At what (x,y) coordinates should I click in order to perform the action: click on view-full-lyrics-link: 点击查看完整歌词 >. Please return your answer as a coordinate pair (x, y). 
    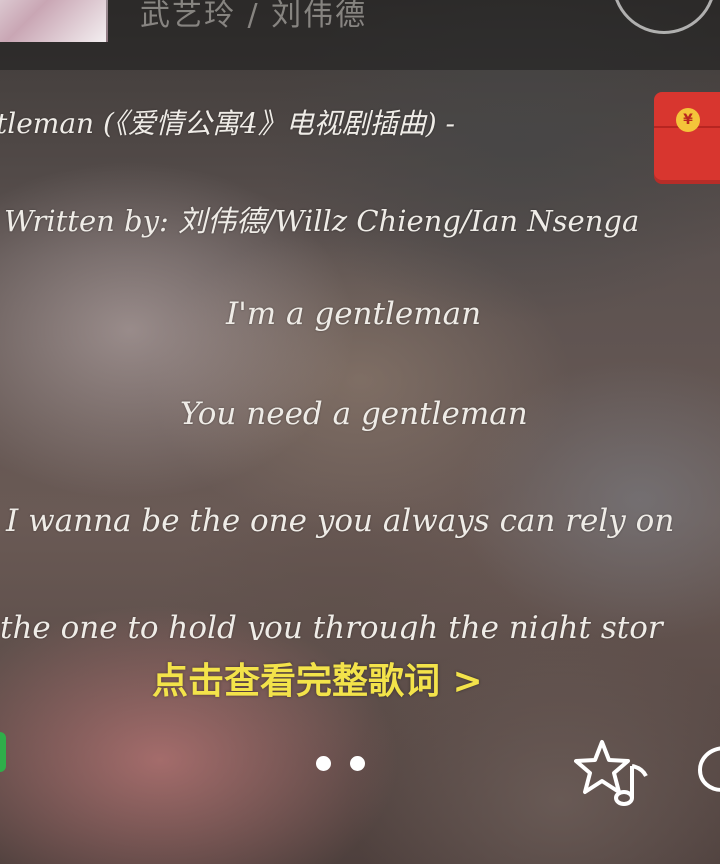
    Looking at the image, I should click on (317, 678).